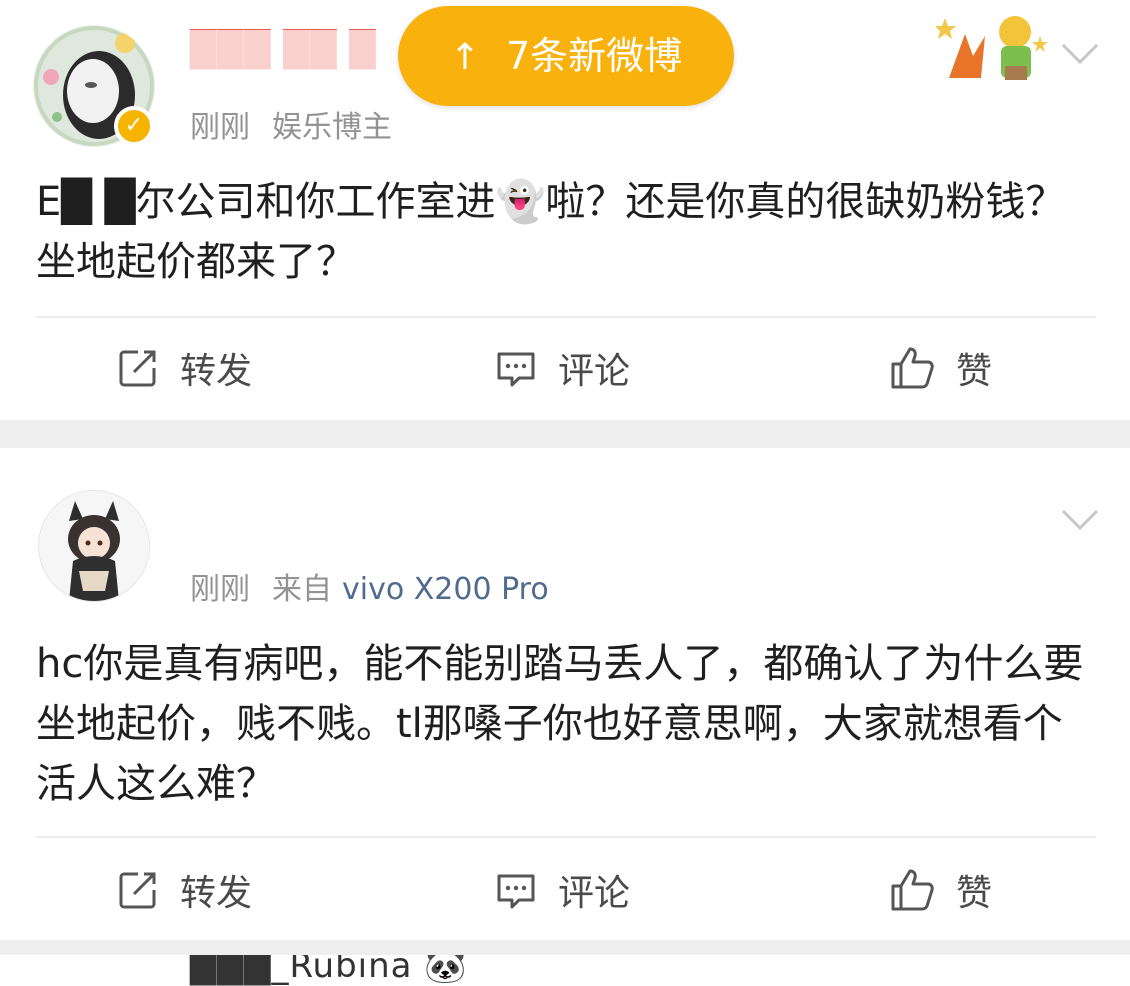 The height and width of the screenshot is (986, 1130). I want to click on post-meta: 刚刚 娱乐博主, so click(302, 124).